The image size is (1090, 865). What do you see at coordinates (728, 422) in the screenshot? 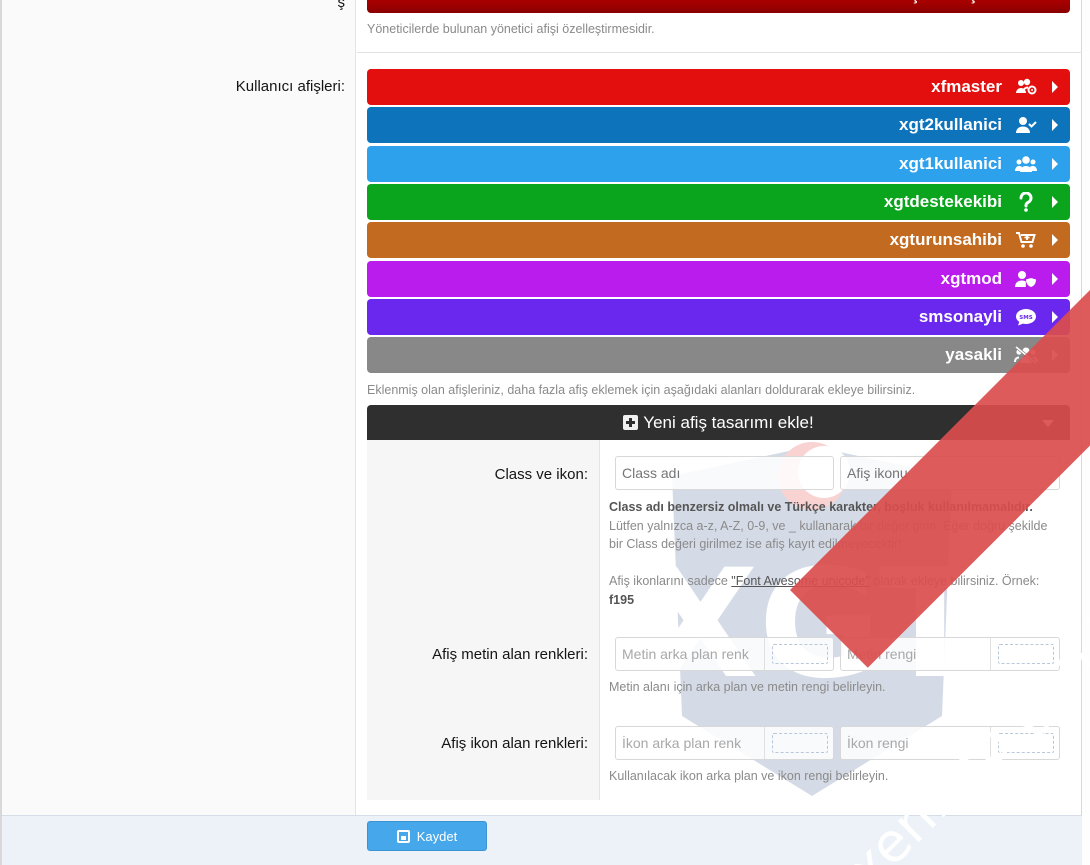
I see `new-banner-header: Yeni afiş tasarımı ekle!` at bounding box center [728, 422].